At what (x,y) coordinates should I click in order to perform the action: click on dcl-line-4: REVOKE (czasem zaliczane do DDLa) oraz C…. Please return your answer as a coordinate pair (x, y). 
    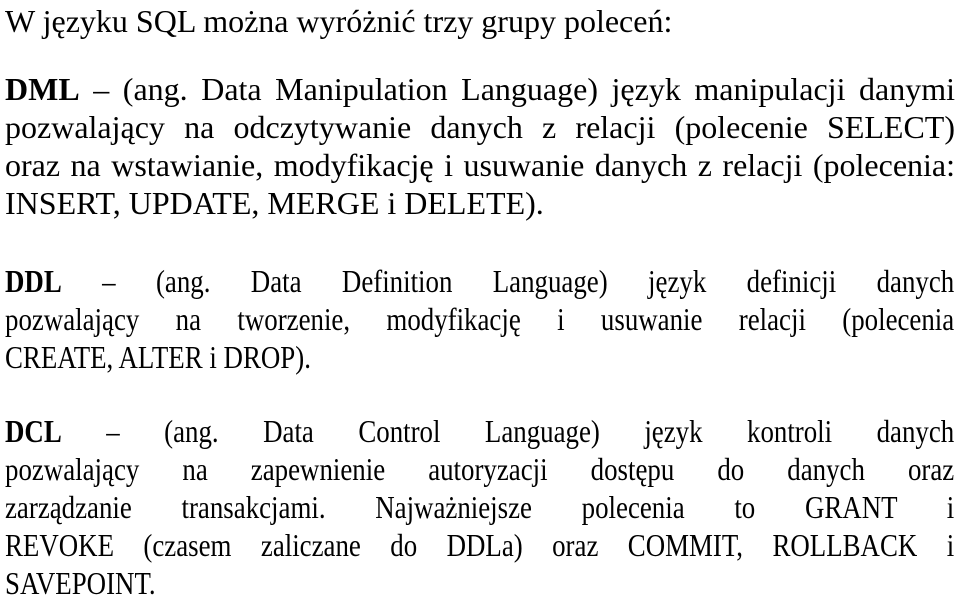
    Looking at the image, I should click on (480, 545).